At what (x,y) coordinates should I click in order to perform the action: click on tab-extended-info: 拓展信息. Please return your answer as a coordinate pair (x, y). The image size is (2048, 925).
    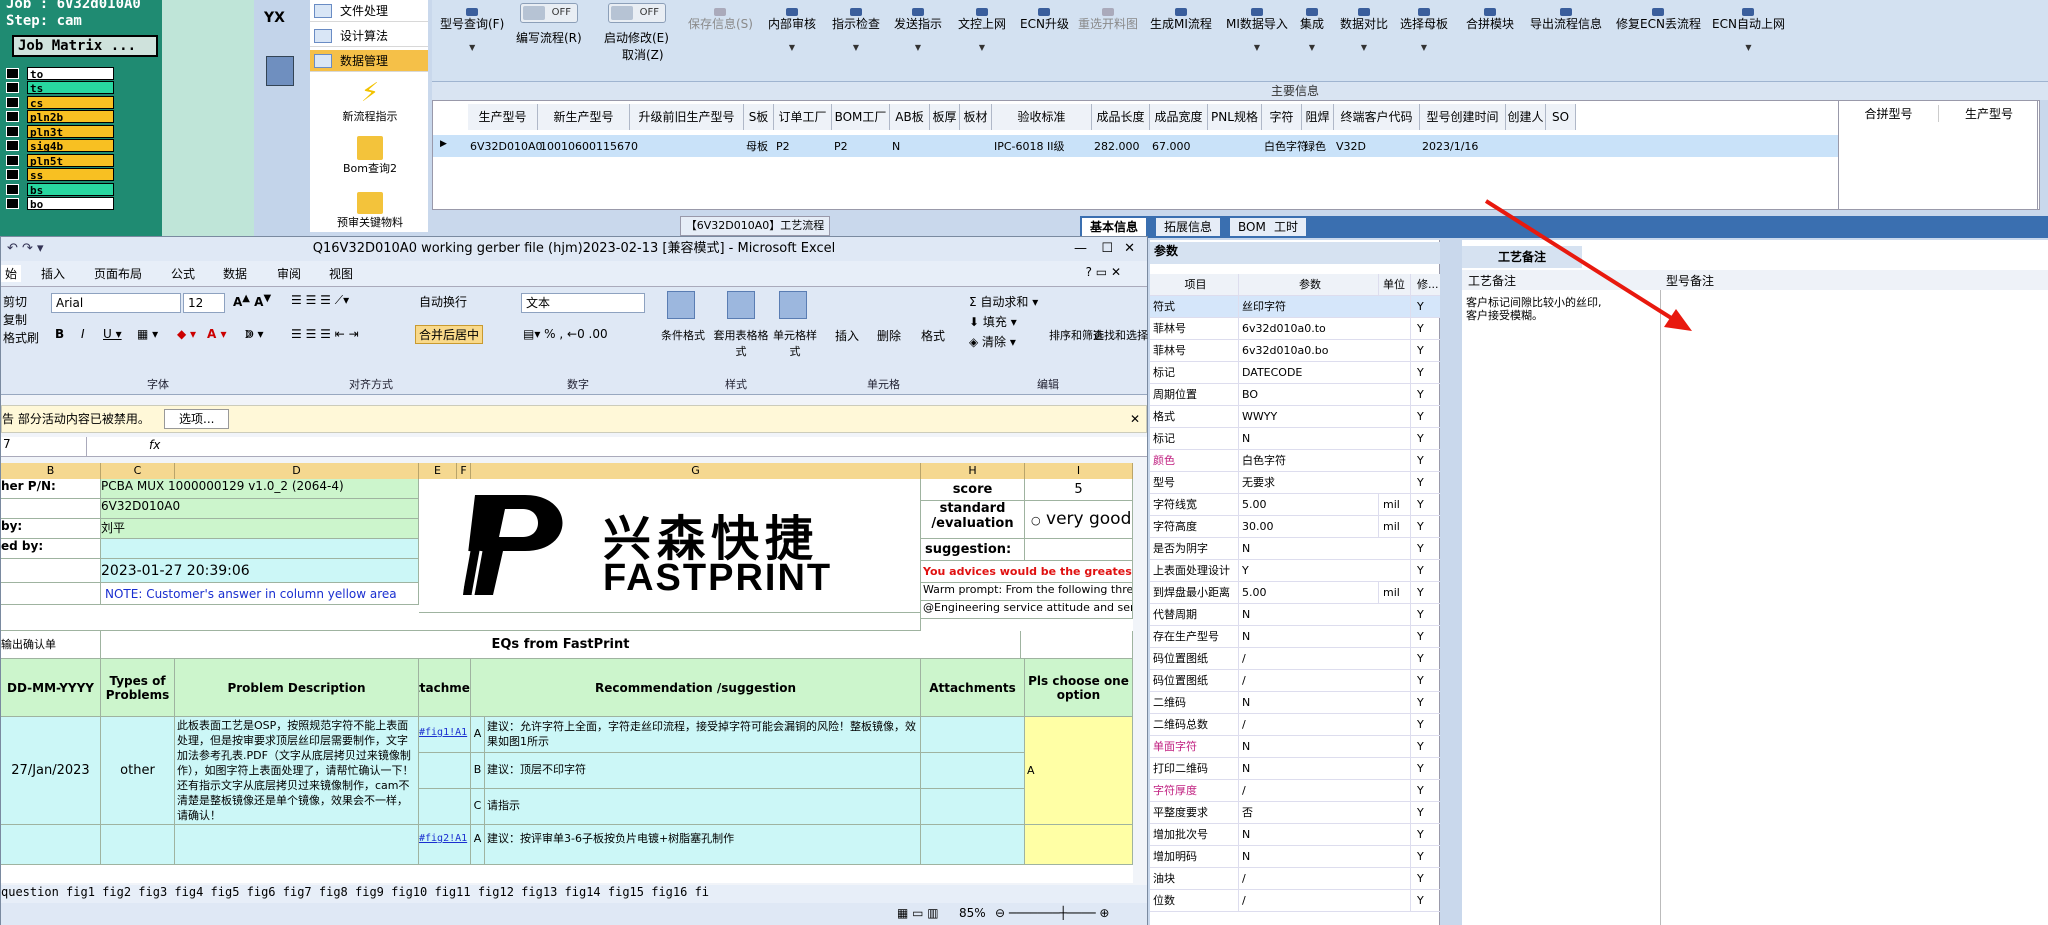
    Looking at the image, I should click on (1188, 227).